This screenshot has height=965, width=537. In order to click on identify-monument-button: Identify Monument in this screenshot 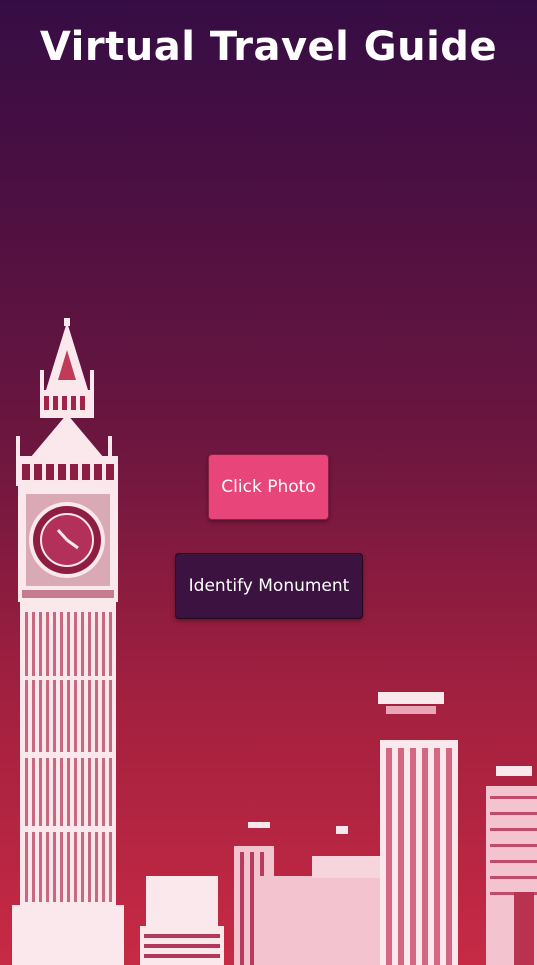, I will do `click(269, 586)`.